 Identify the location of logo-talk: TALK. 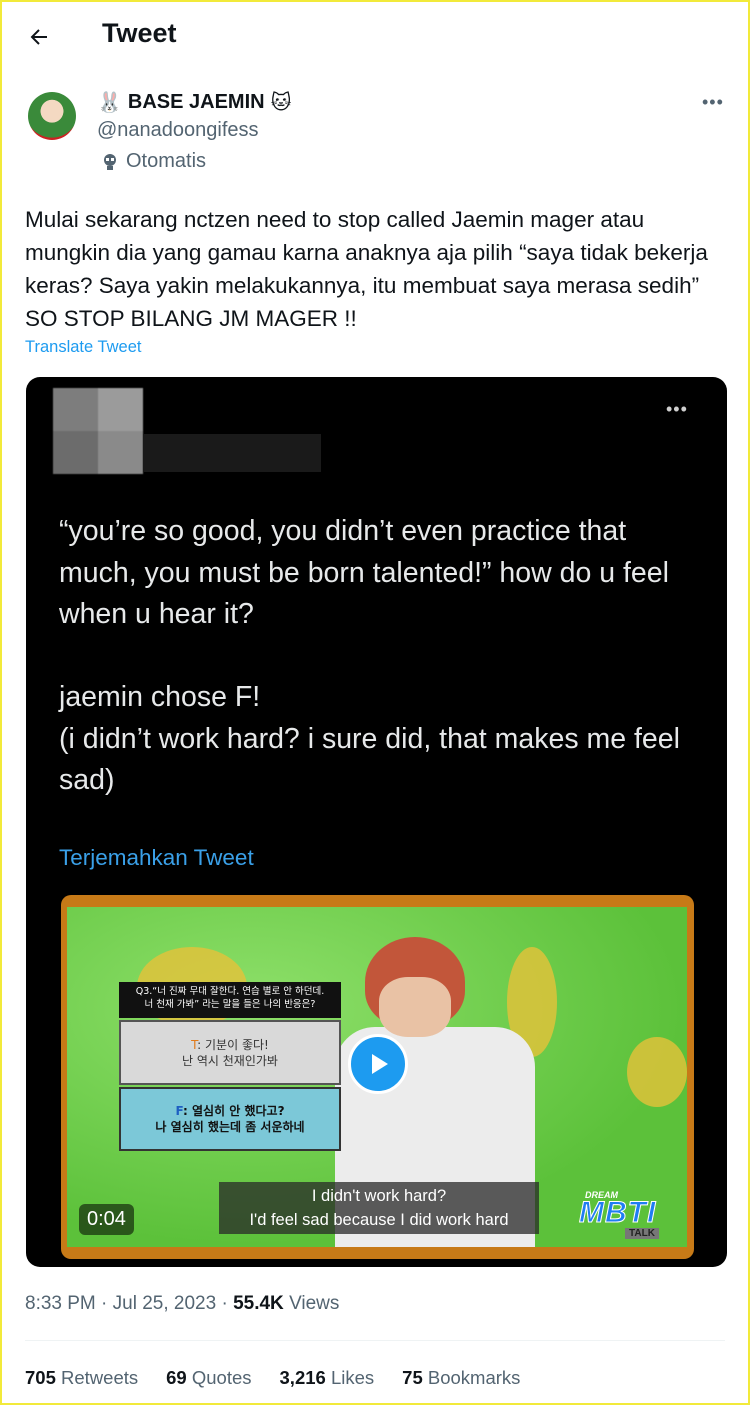
(642, 1233).